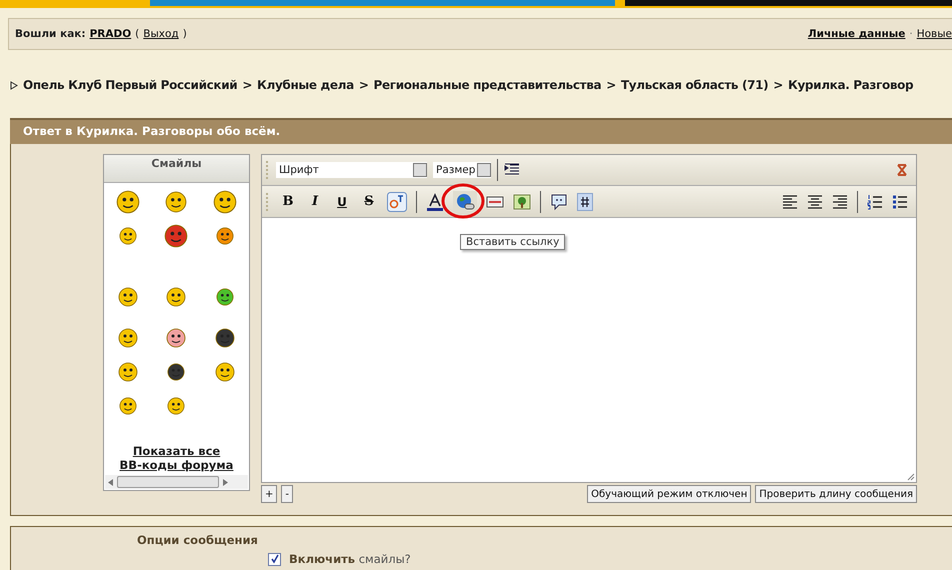 This screenshot has width=952, height=570. Describe the element at coordinates (50, 34) in the screenshot. I see `login-label: Вошли как:` at that location.